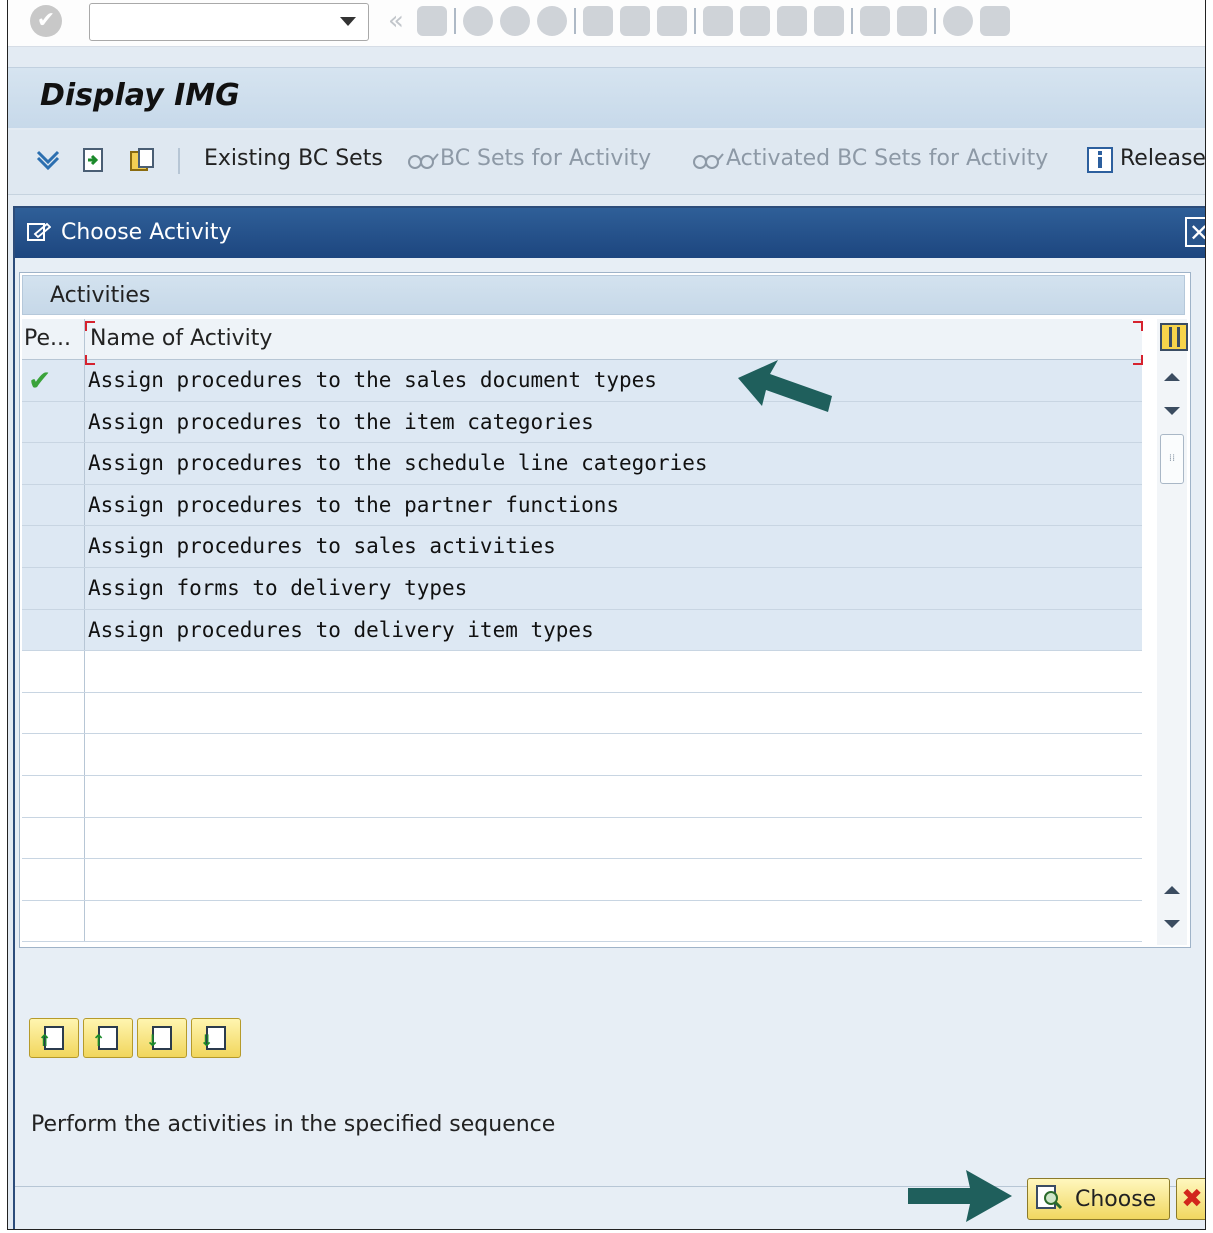 This screenshot has width=1213, height=1233. What do you see at coordinates (293, 158) in the screenshot?
I see `existing-bc-sets-button: Existing BC Sets` at bounding box center [293, 158].